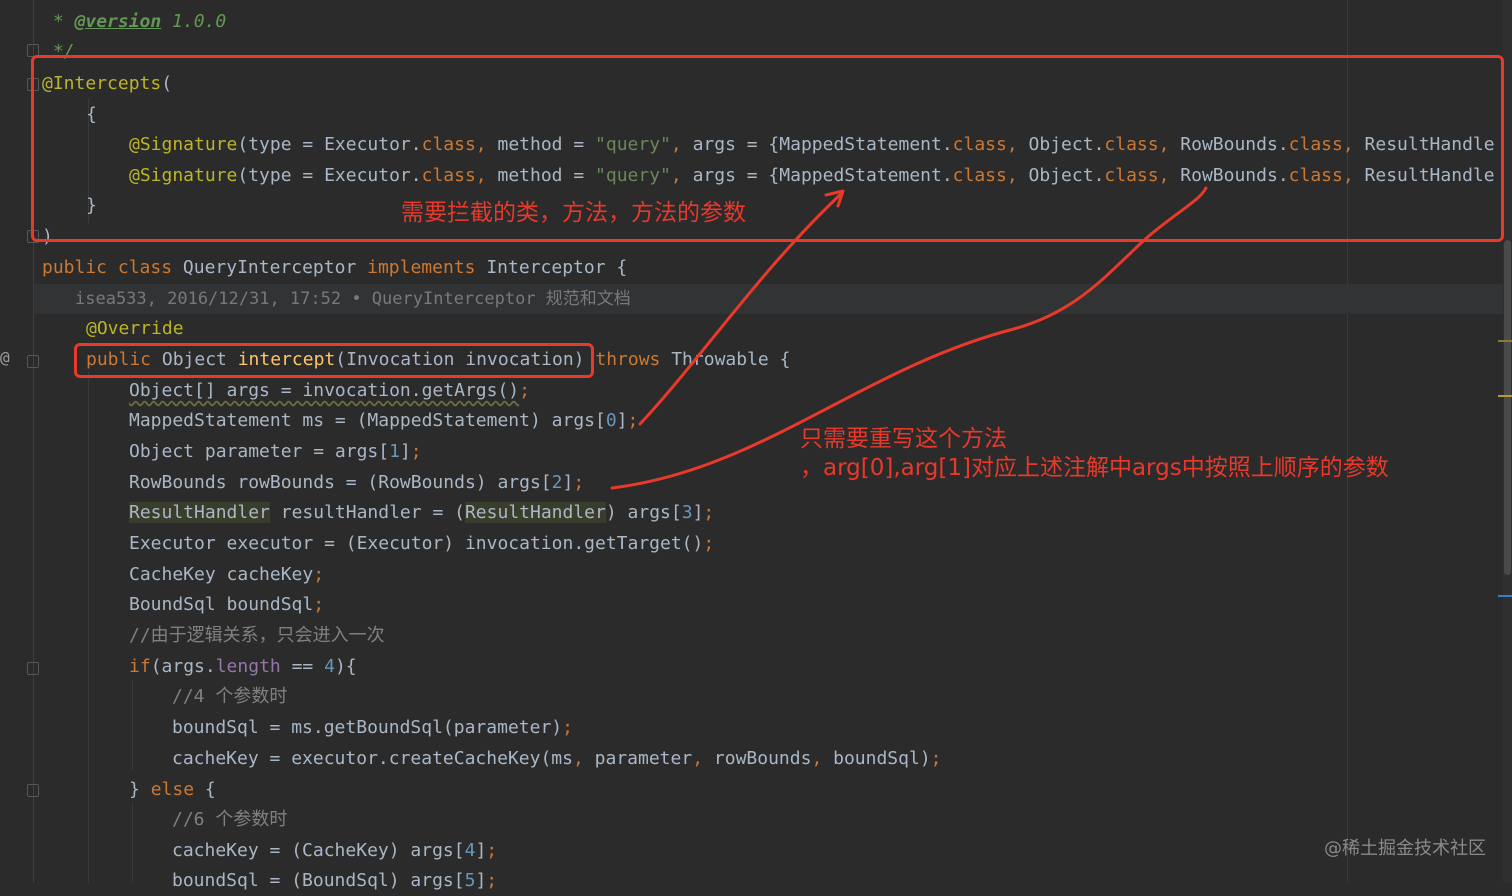  What do you see at coordinates (1405, 848) in the screenshot?
I see `watermark: @稀土掘金技术社区` at bounding box center [1405, 848].